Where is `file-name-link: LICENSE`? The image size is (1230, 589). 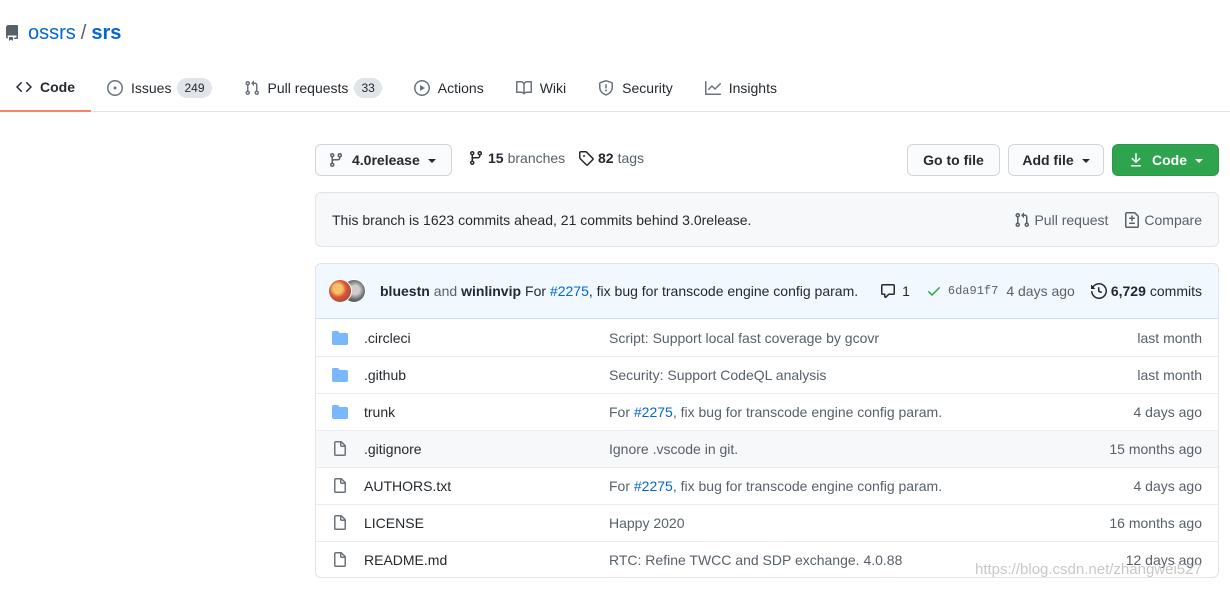 file-name-link: LICENSE is located at coordinates (486, 523).